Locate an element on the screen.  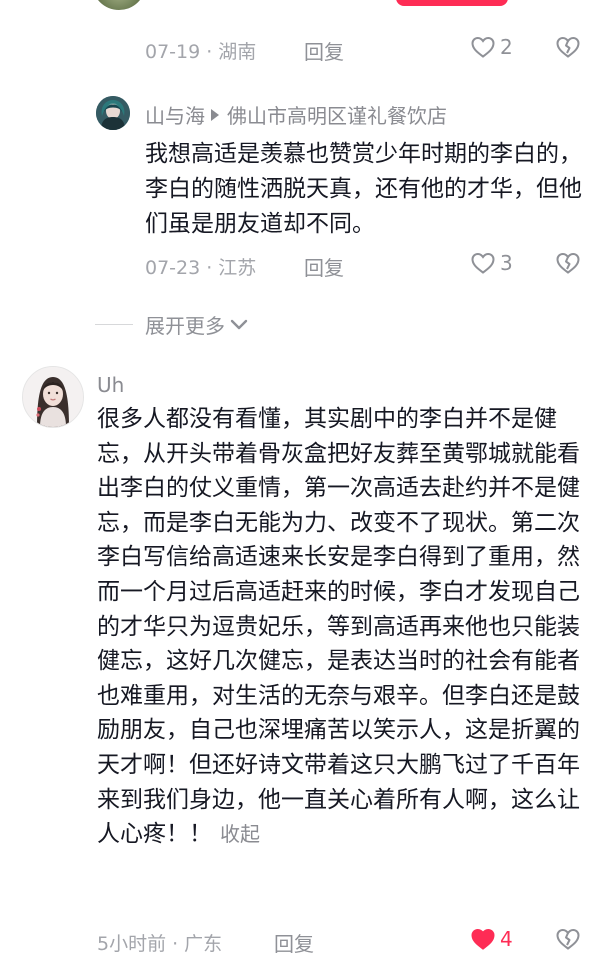
divider is located at coordinates (114, 324).